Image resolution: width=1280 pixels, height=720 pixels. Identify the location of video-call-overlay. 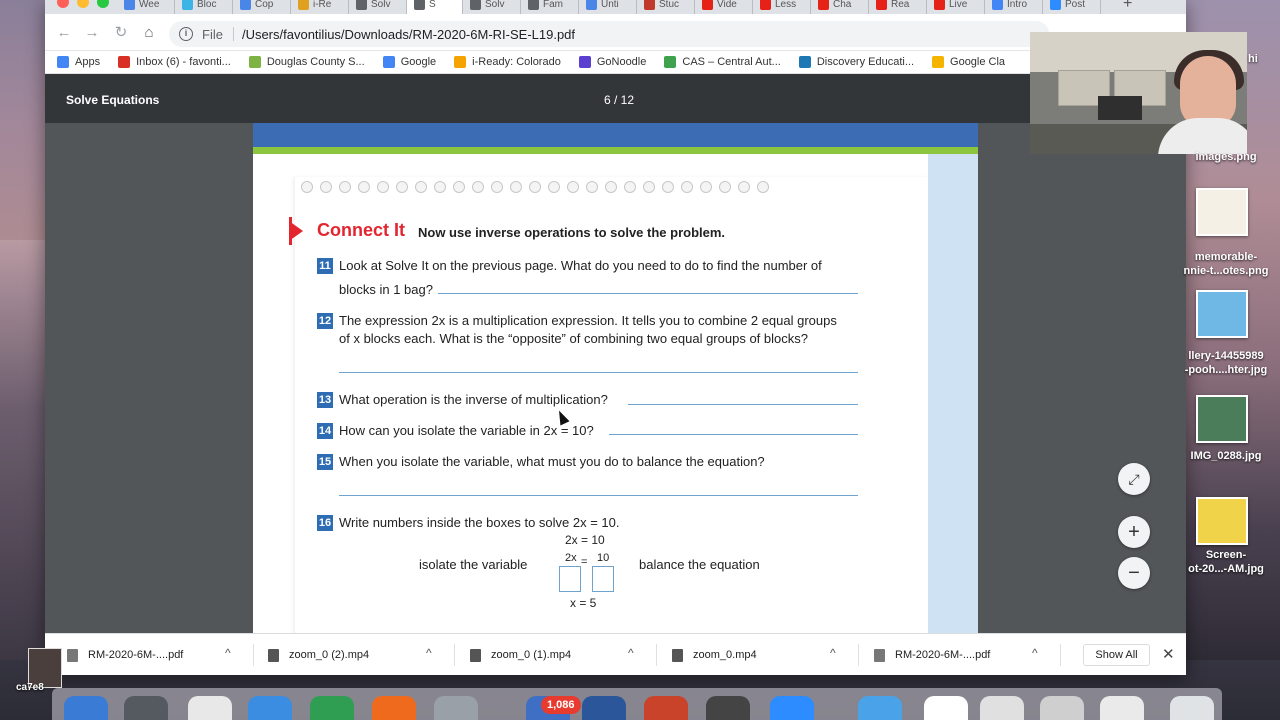
(1138, 93).